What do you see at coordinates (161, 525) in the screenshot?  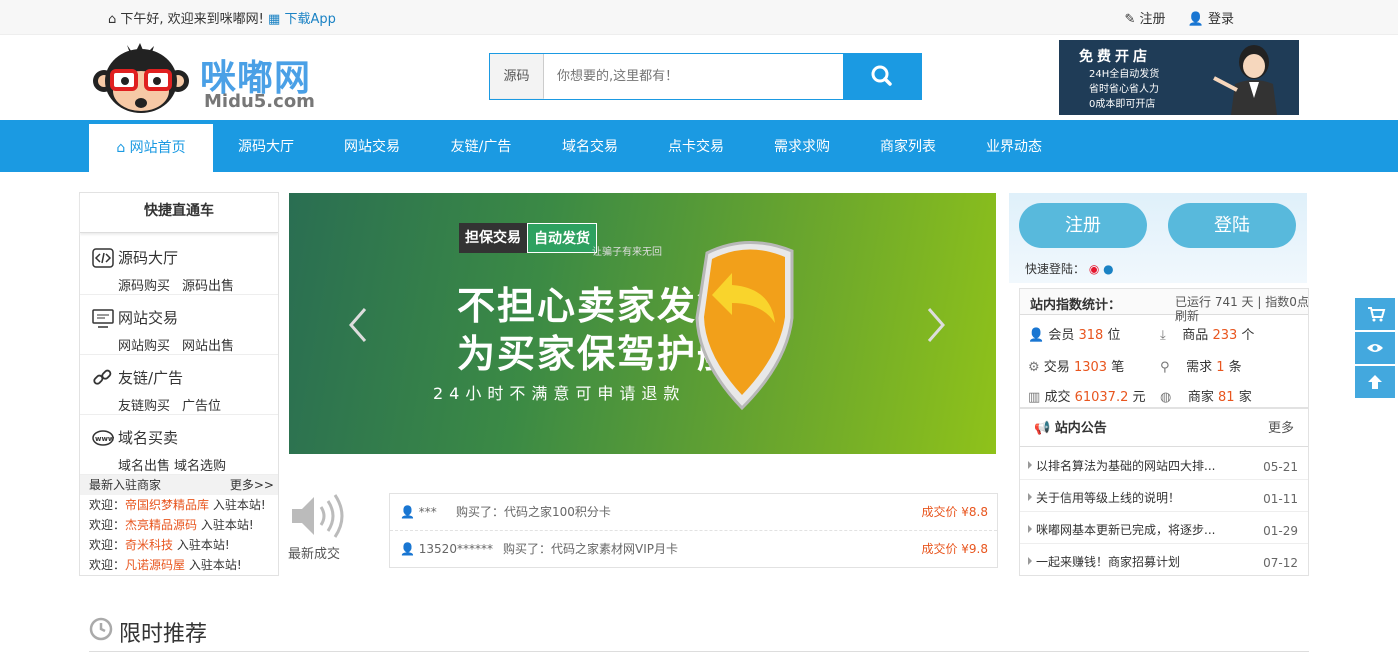 I see `merchant-link: 杰亮精品源码` at bounding box center [161, 525].